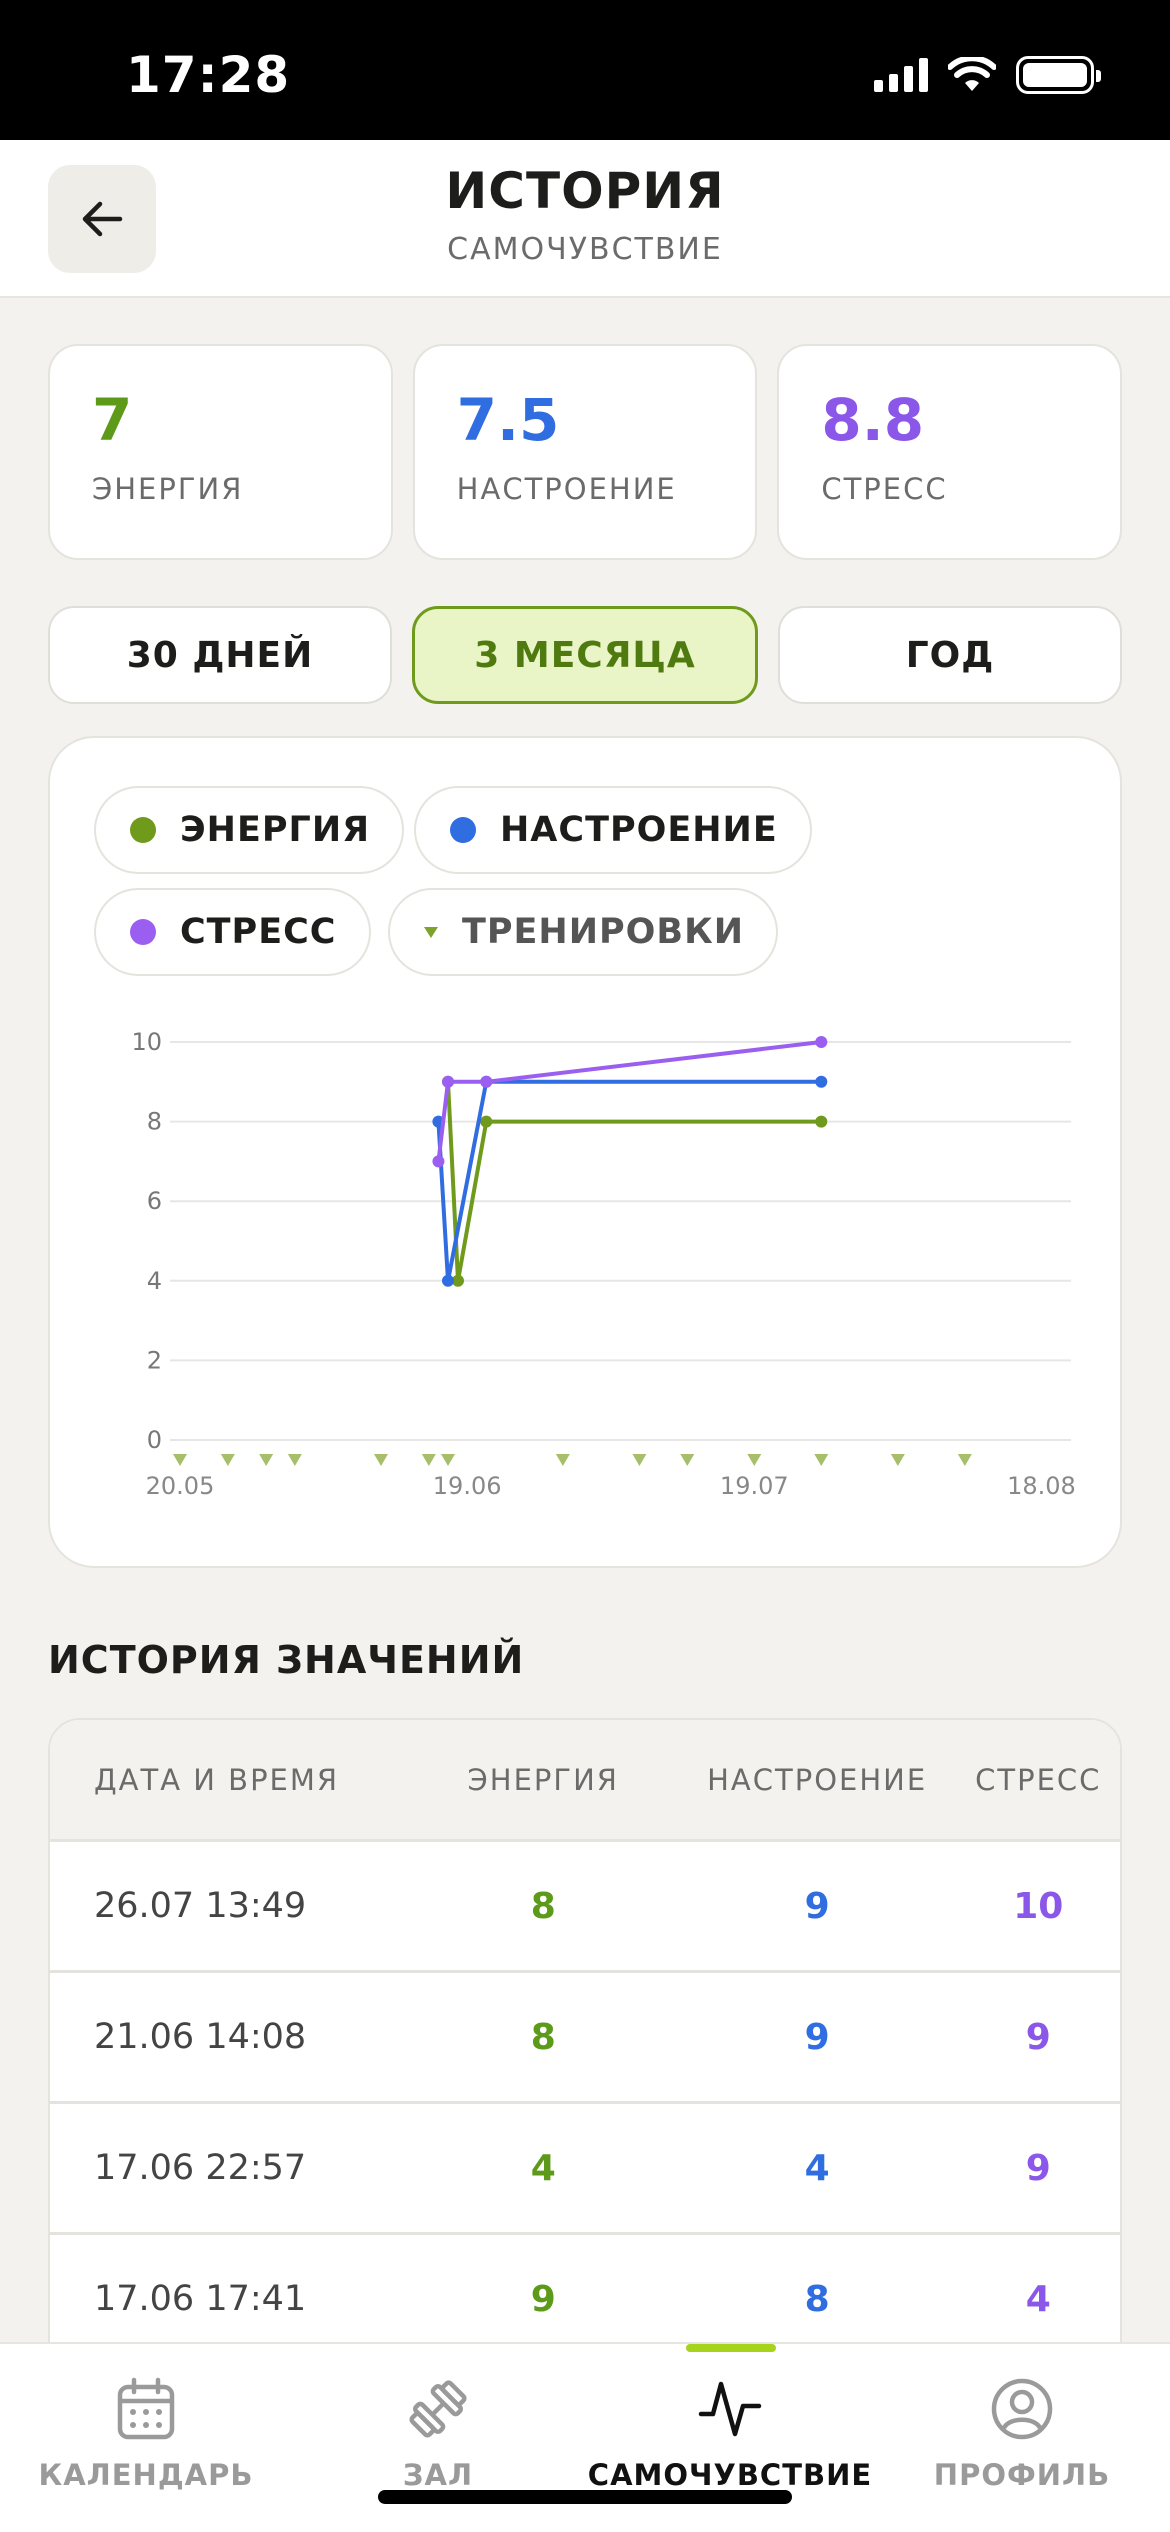 The width and height of the screenshot is (1170, 2532). Describe the element at coordinates (817, 2168) in the screenshot. I see `row-mood: 4` at that location.